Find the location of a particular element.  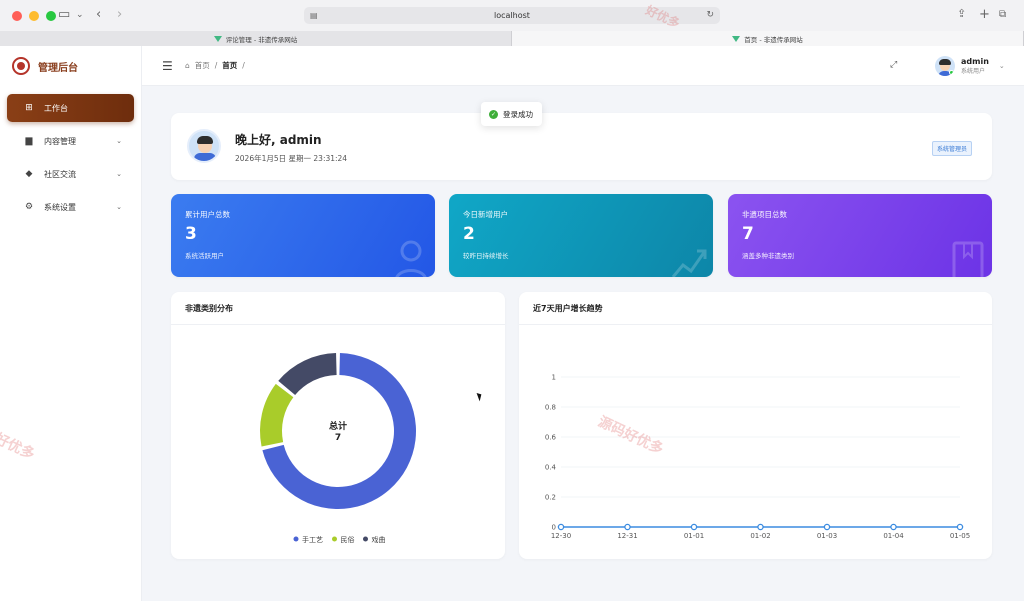

document-icon: ▆ is located at coordinates (29, 141).